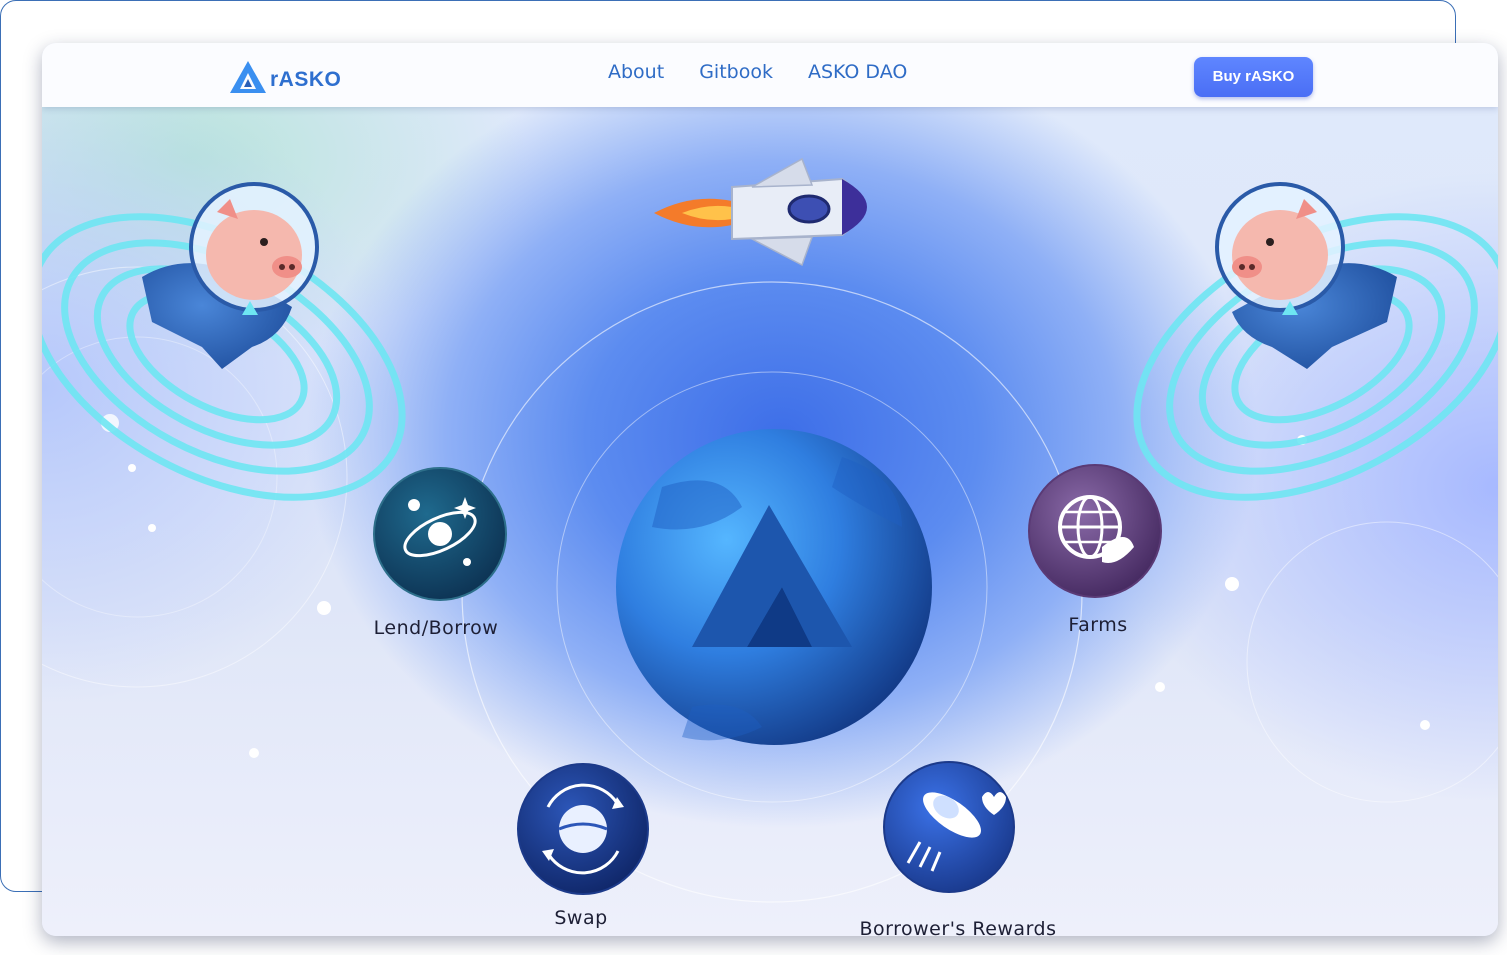  I want to click on nav-link-gitbook: Gitbook, so click(736, 72).